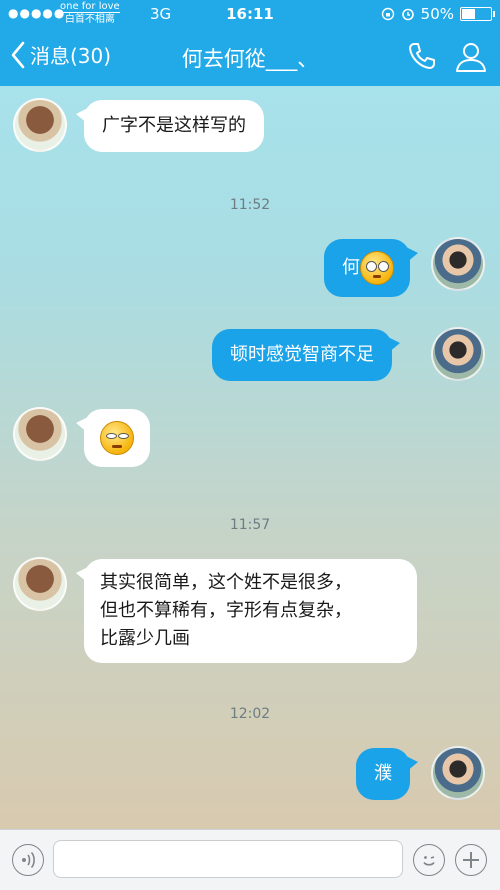 This screenshot has height=890, width=500. I want to click on outgoing-message: 濮, so click(387, 774).